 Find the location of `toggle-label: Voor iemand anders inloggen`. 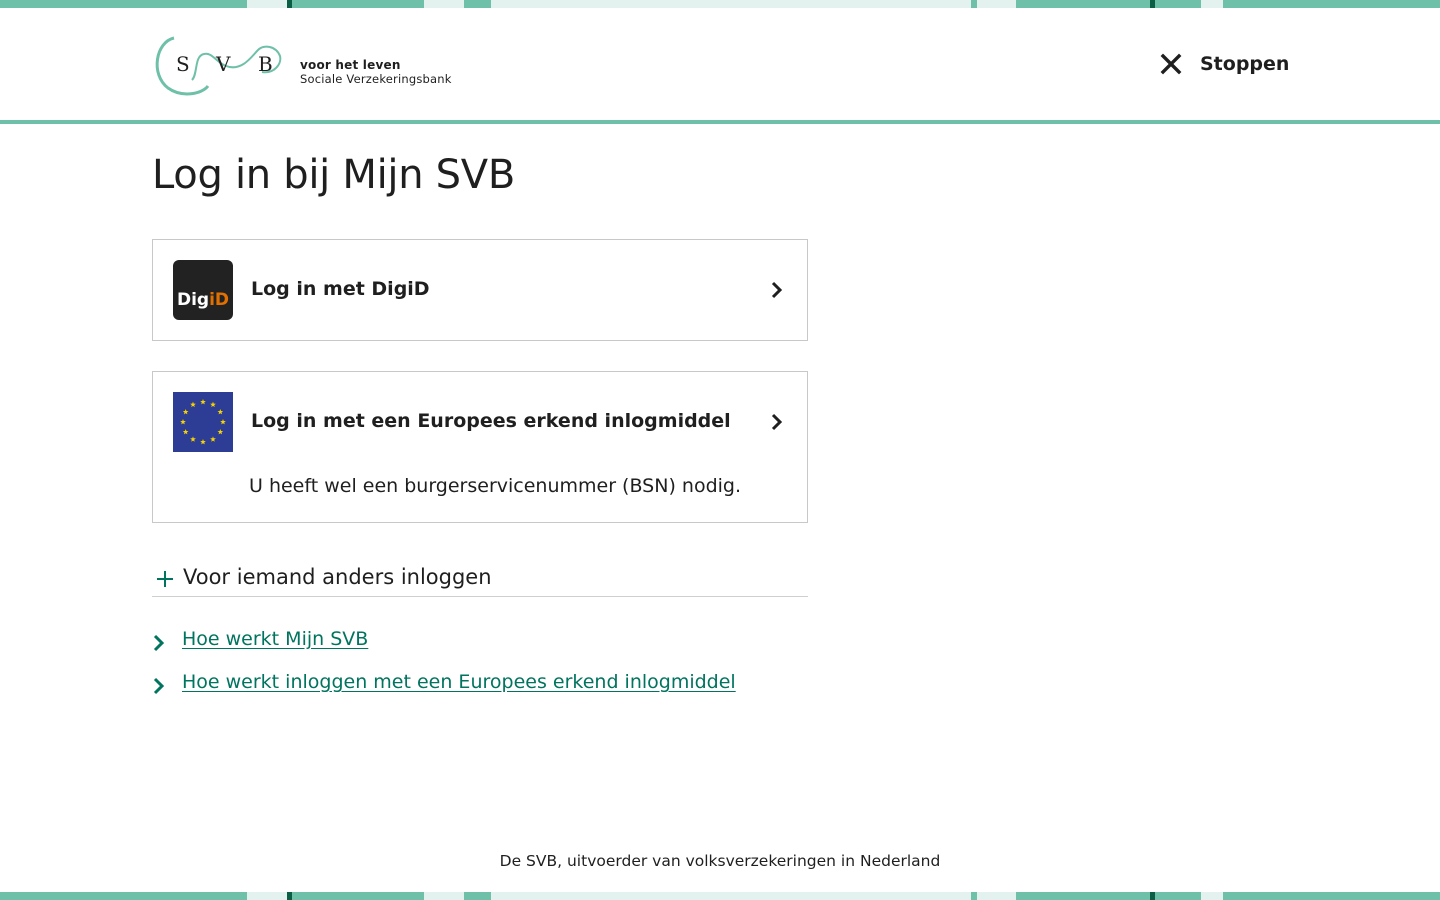

toggle-label: Voor iemand anders inloggen is located at coordinates (337, 577).